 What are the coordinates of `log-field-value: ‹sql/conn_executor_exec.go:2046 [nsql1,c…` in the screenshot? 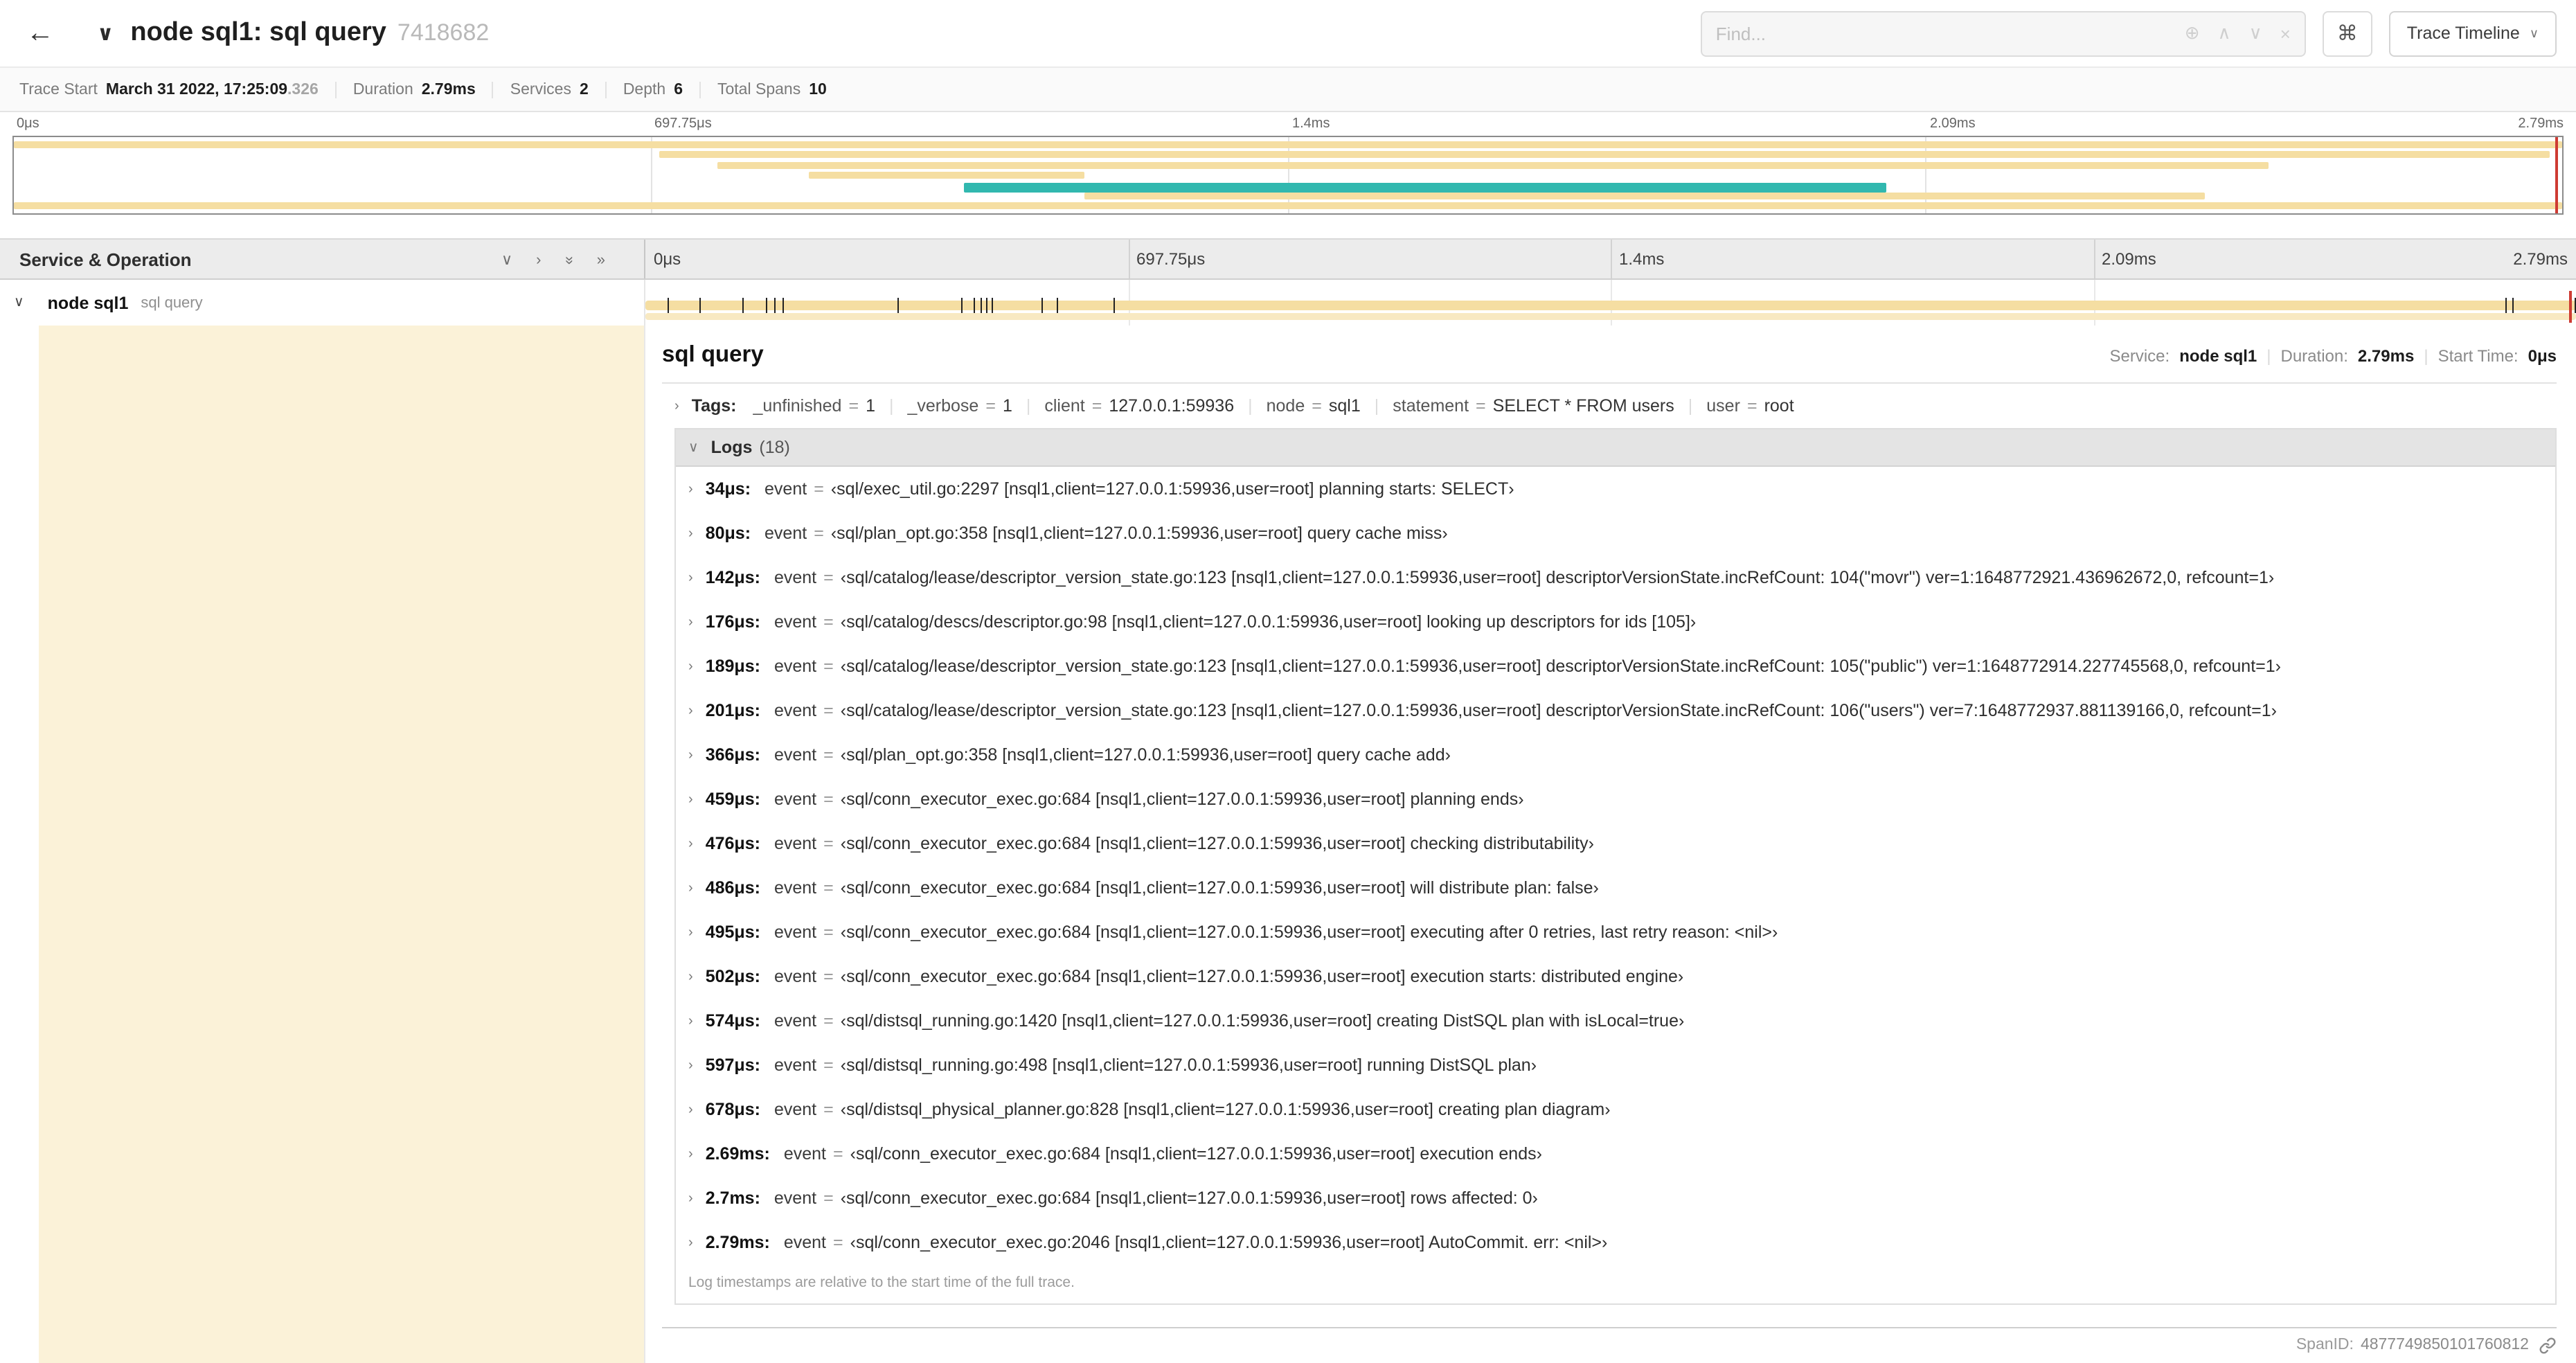 It's located at (1229, 1242).